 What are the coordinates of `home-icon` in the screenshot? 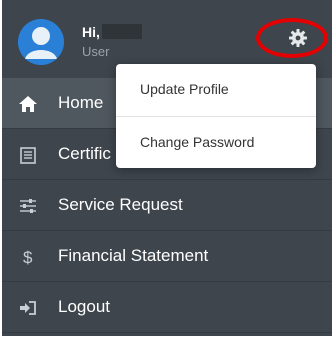 It's located at (28, 104).